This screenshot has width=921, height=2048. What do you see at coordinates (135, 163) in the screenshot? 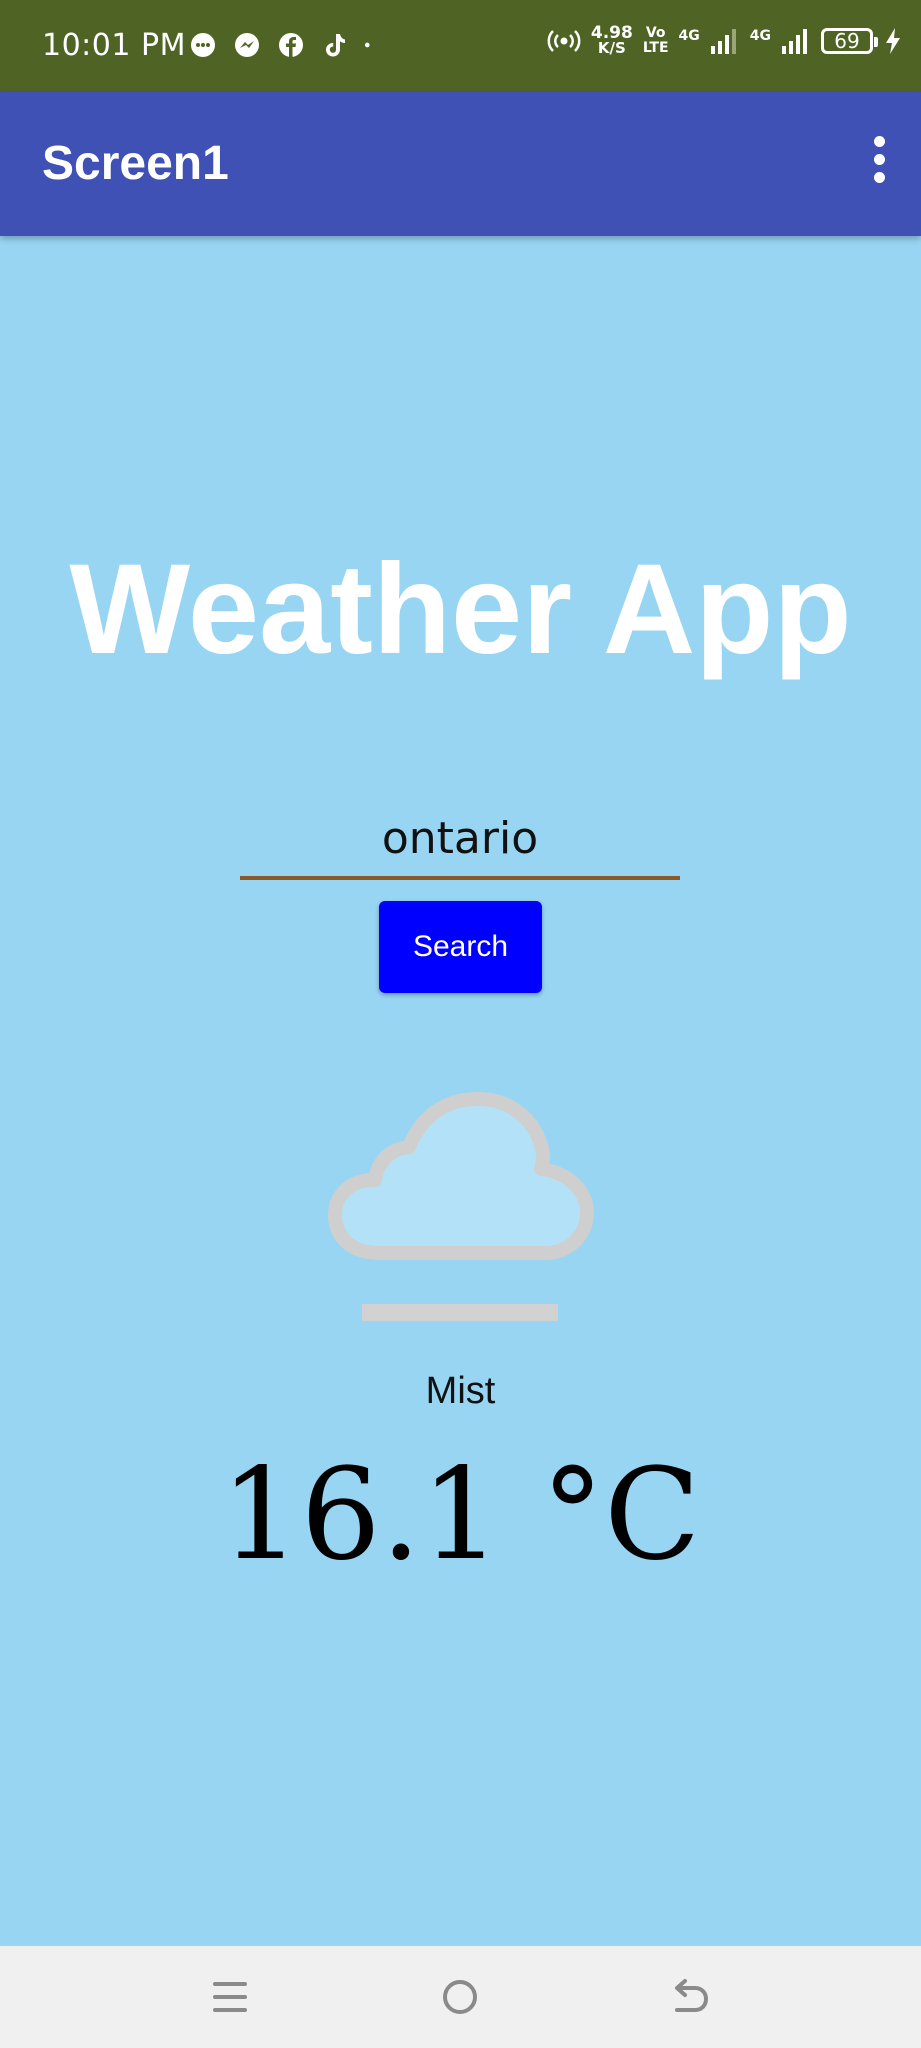
I see `app-title: Screen1` at bounding box center [135, 163].